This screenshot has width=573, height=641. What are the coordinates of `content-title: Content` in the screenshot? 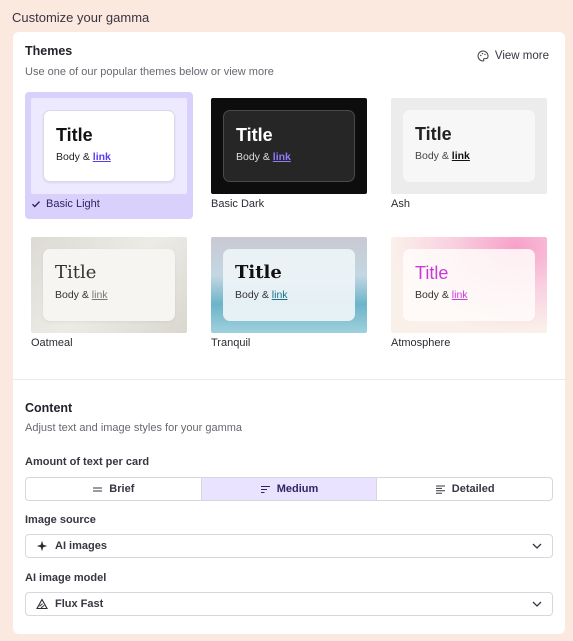 It's located at (49, 408).